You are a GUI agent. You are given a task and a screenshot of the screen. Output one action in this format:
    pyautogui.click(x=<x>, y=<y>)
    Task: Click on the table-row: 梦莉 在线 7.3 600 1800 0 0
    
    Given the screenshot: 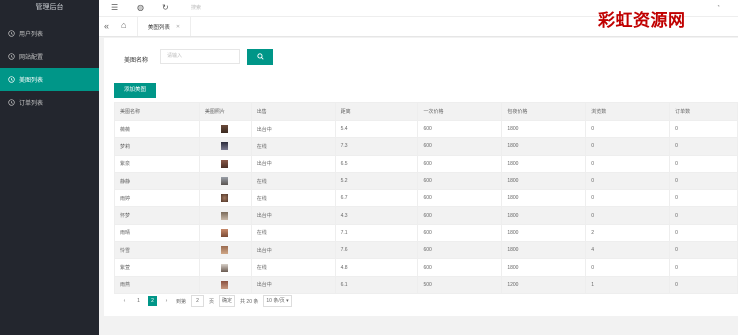 What is the action you would take?
    pyautogui.click(x=426, y=146)
    